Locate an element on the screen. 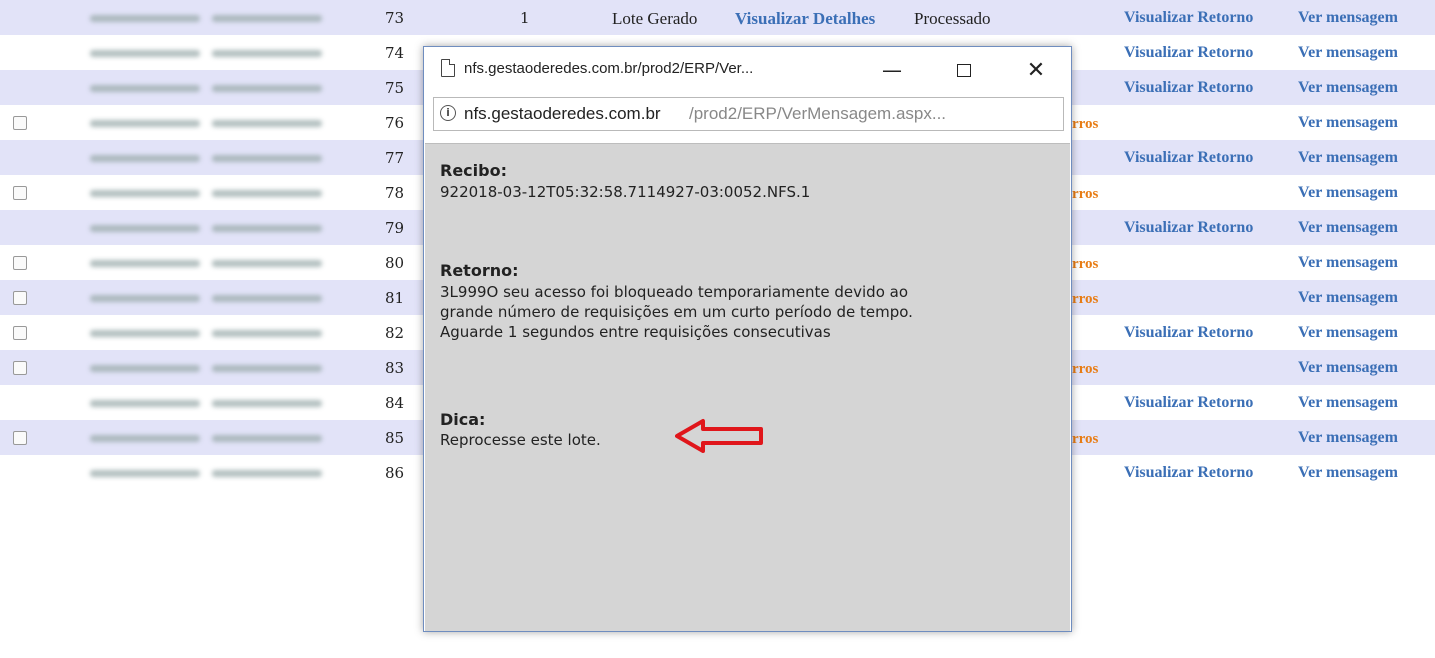 This screenshot has height=658, width=1435. batch-number: 74 is located at coordinates (395, 53).